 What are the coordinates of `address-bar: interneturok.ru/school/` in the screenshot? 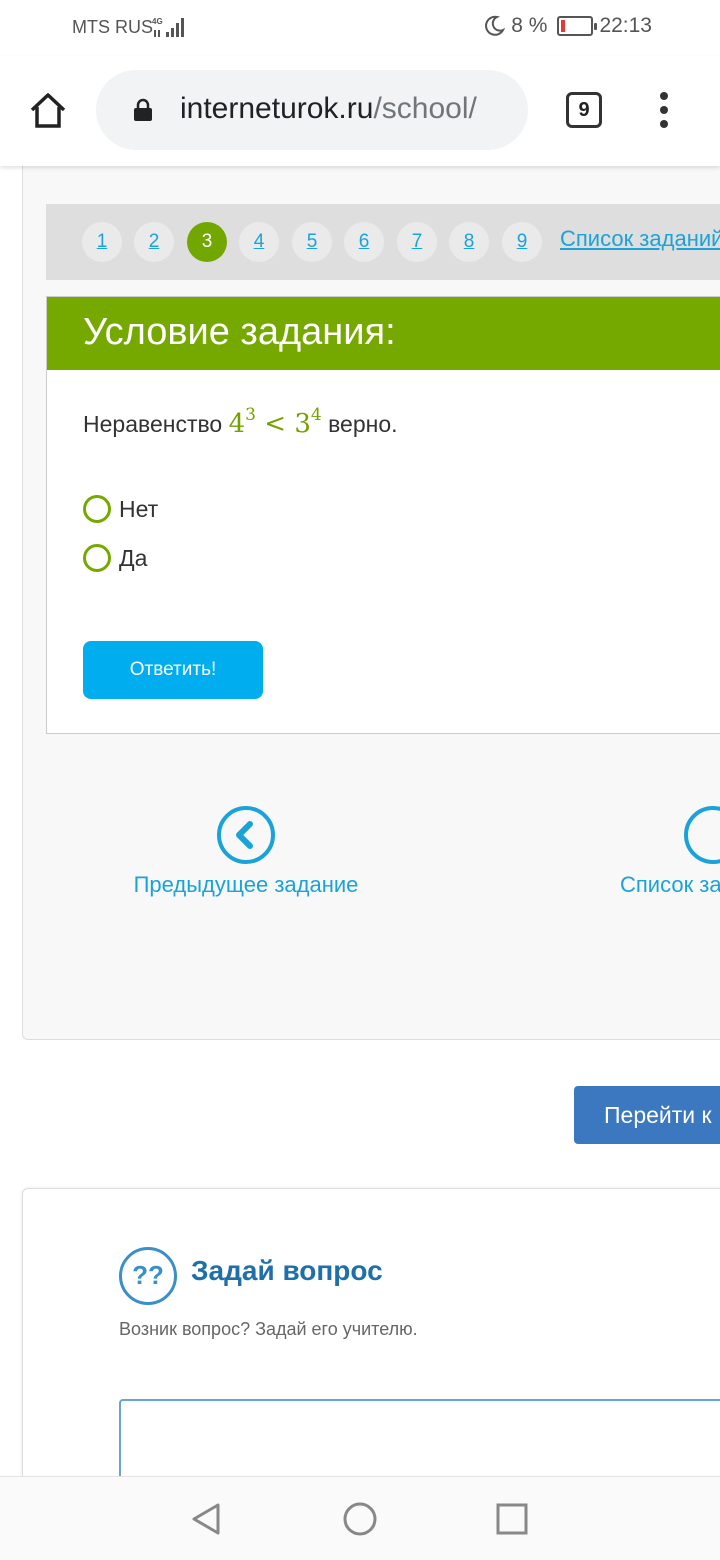 It's located at (312, 110).